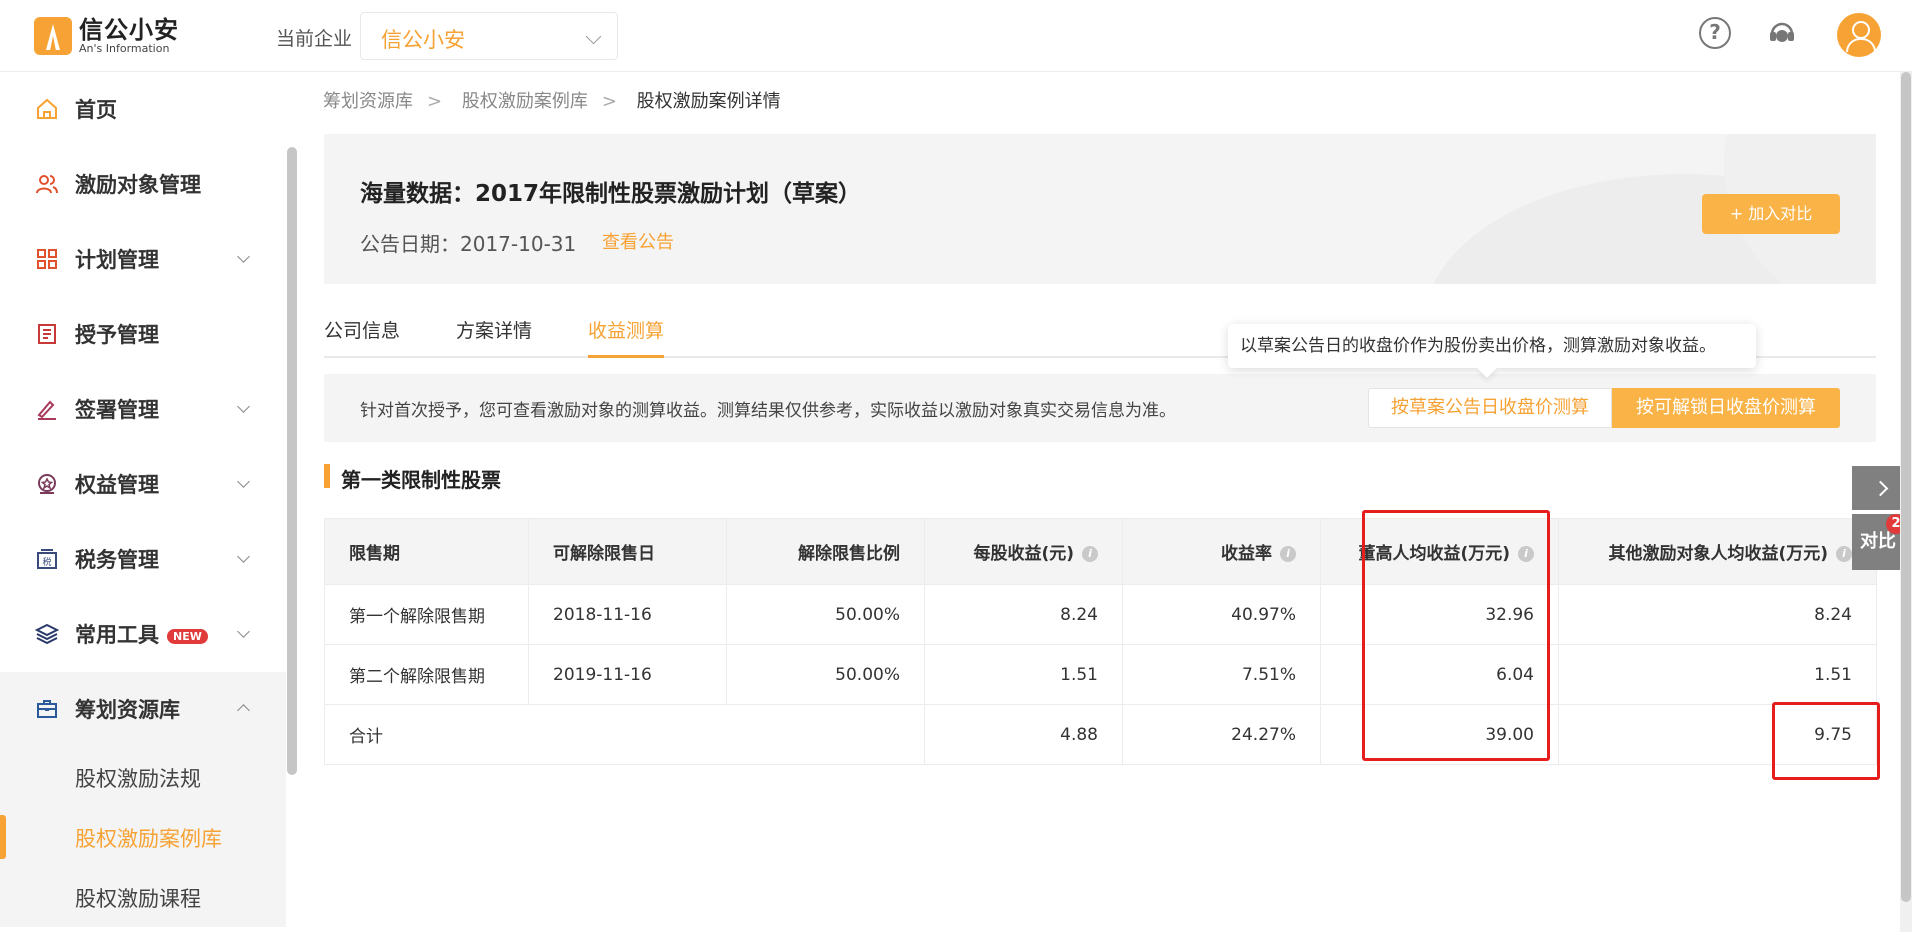 Image resolution: width=1912 pixels, height=932 pixels. I want to click on table-cell: 4.88, so click(1023, 734).